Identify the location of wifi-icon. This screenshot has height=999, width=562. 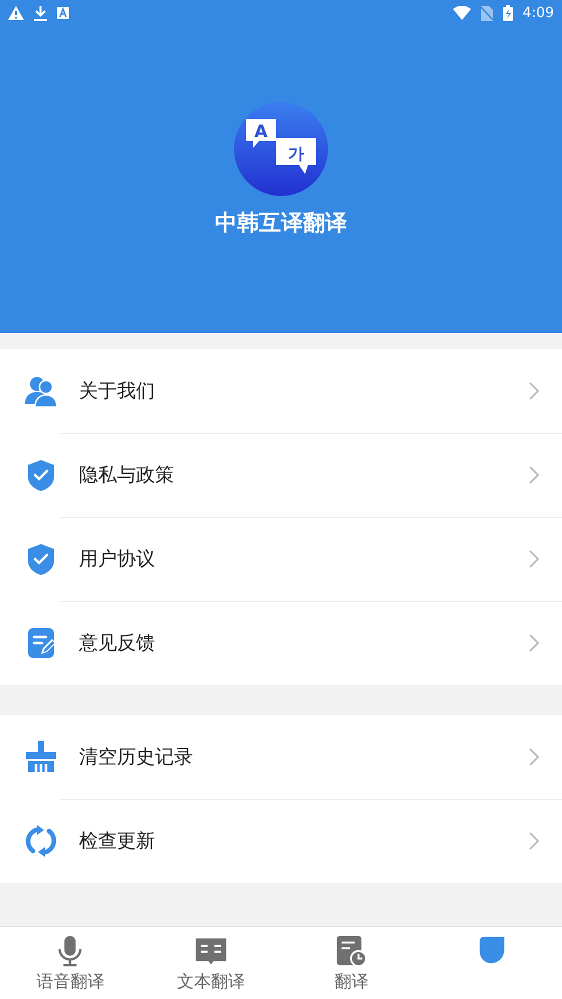
(461, 13).